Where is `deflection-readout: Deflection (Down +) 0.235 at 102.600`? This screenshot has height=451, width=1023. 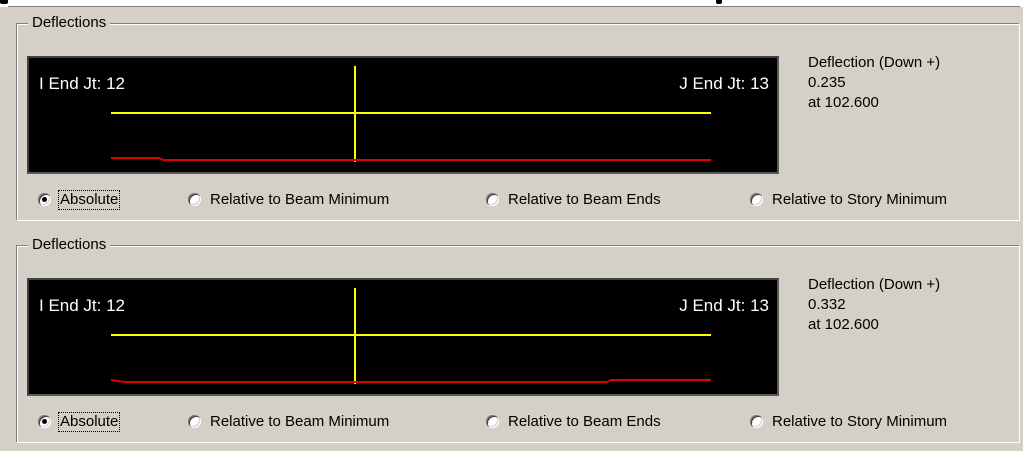 deflection-readout: Deflection (Down +) 0.235 at 102.600 is located at coordinates (874, 83).